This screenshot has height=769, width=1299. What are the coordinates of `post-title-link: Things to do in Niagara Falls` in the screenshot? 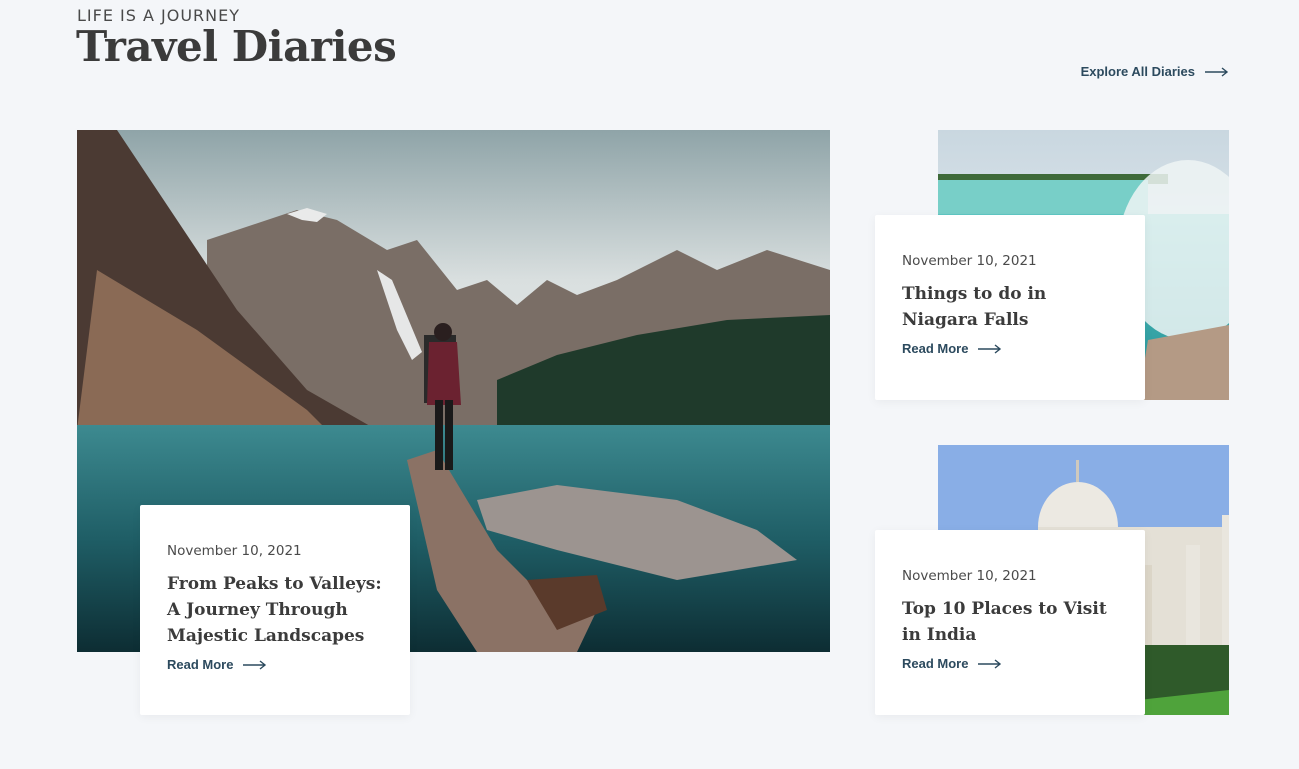 It's located at (1010, 307).